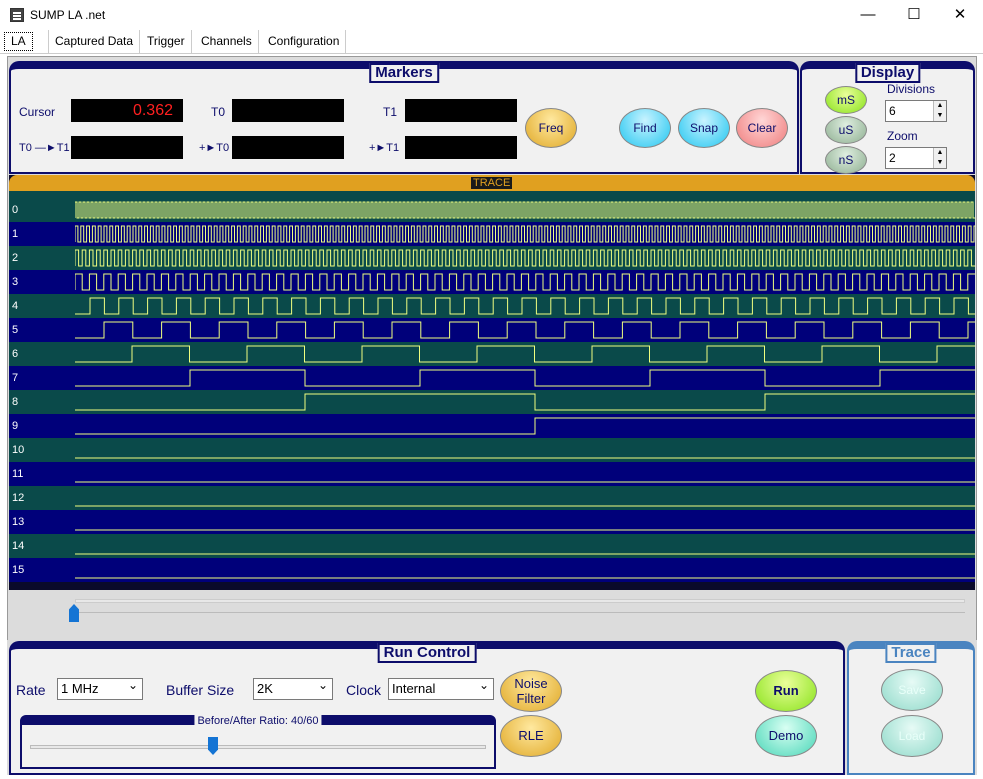 The height and width of the screenshot is (779, 983). Describe the element at coordinates (31, 690) in the screenshot. I see `rate-label: Rate` at that location.